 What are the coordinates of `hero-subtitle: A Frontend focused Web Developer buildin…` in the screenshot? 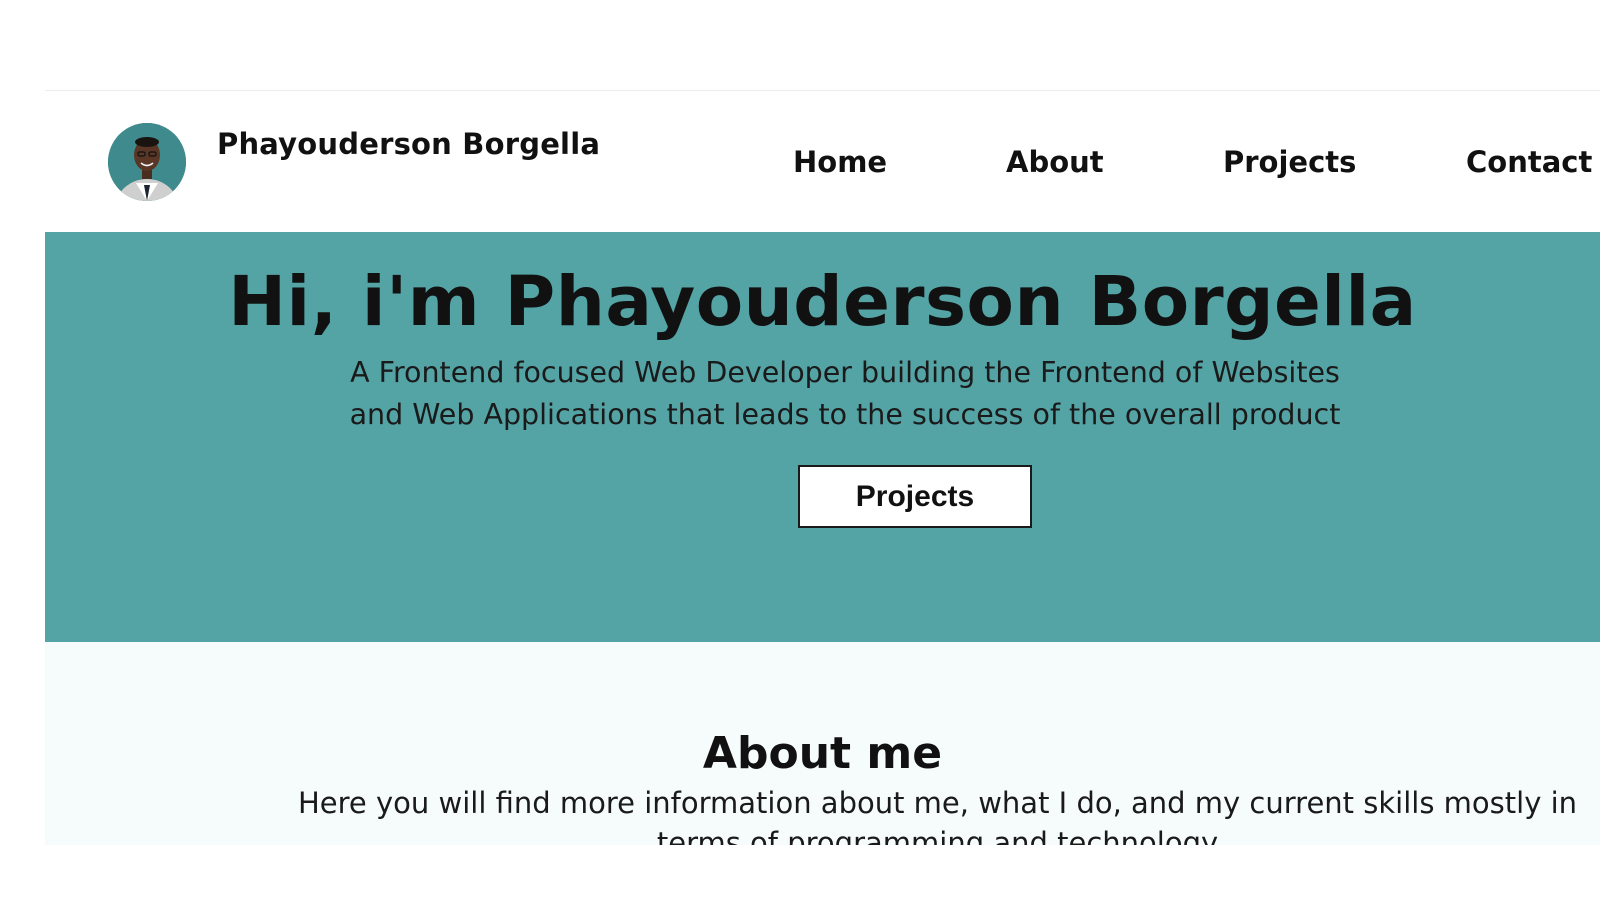 It's located at (845, 393).